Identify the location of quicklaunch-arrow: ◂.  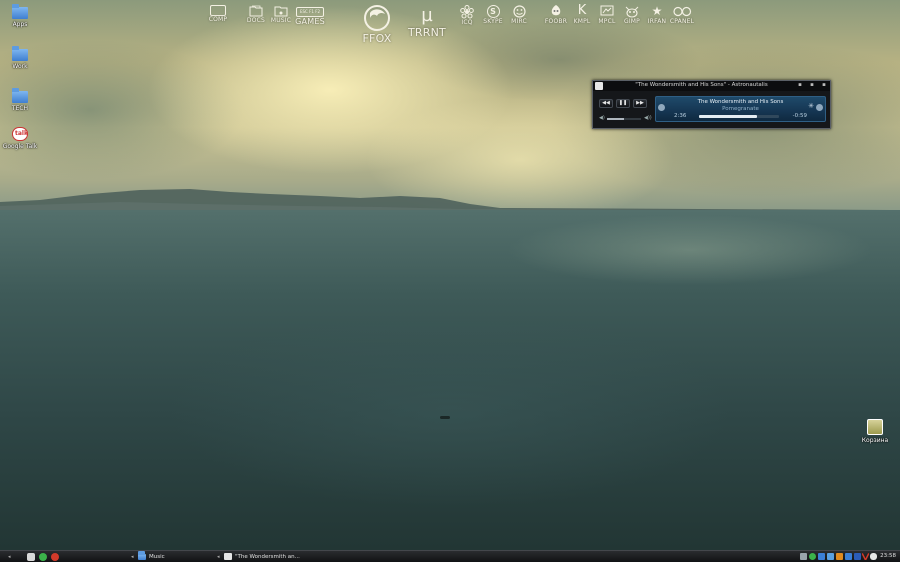
(132, 557).